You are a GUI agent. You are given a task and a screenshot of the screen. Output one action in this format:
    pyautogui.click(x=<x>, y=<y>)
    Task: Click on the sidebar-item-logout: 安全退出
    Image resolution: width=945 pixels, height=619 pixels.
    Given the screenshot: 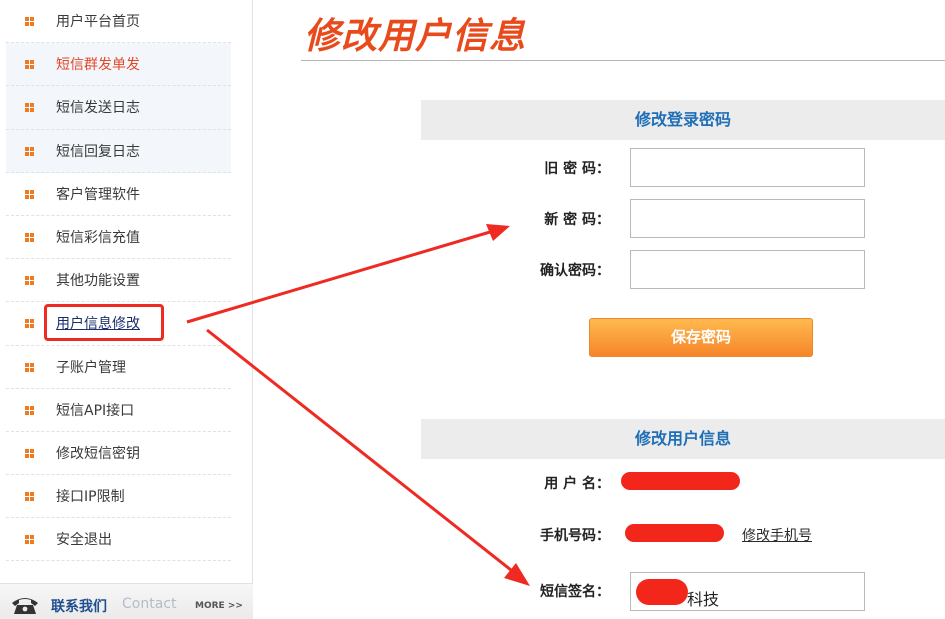 What is the action you would take?
    pyautogui.click(x=118, y=540)
    